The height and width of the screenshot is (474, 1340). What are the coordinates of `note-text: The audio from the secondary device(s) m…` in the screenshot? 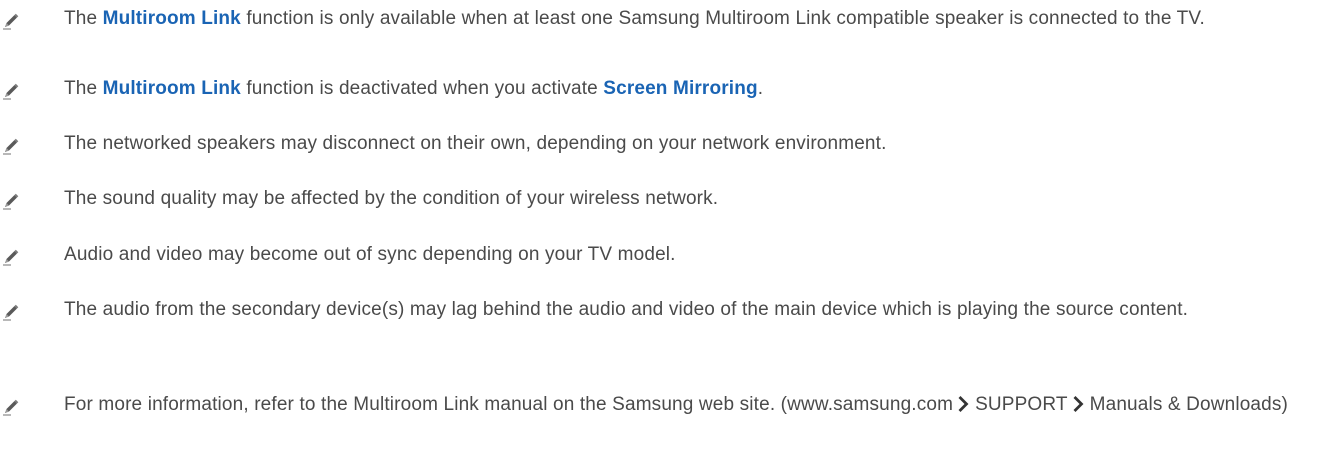 It's located at (626, 309).